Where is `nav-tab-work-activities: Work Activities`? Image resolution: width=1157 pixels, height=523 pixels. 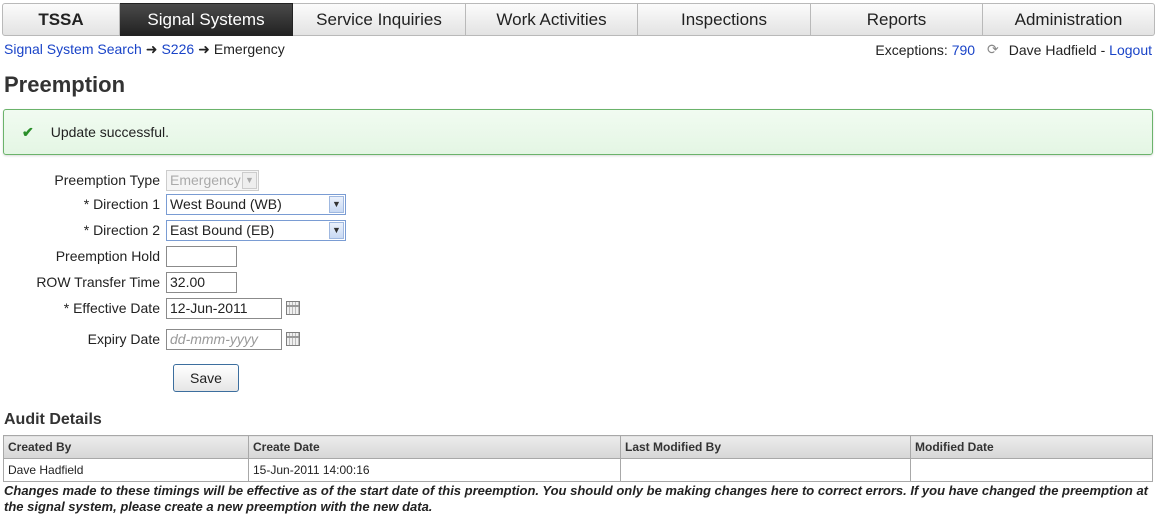
nav-tab-work-activities: Work Activities is located at coordinates (552, 19).